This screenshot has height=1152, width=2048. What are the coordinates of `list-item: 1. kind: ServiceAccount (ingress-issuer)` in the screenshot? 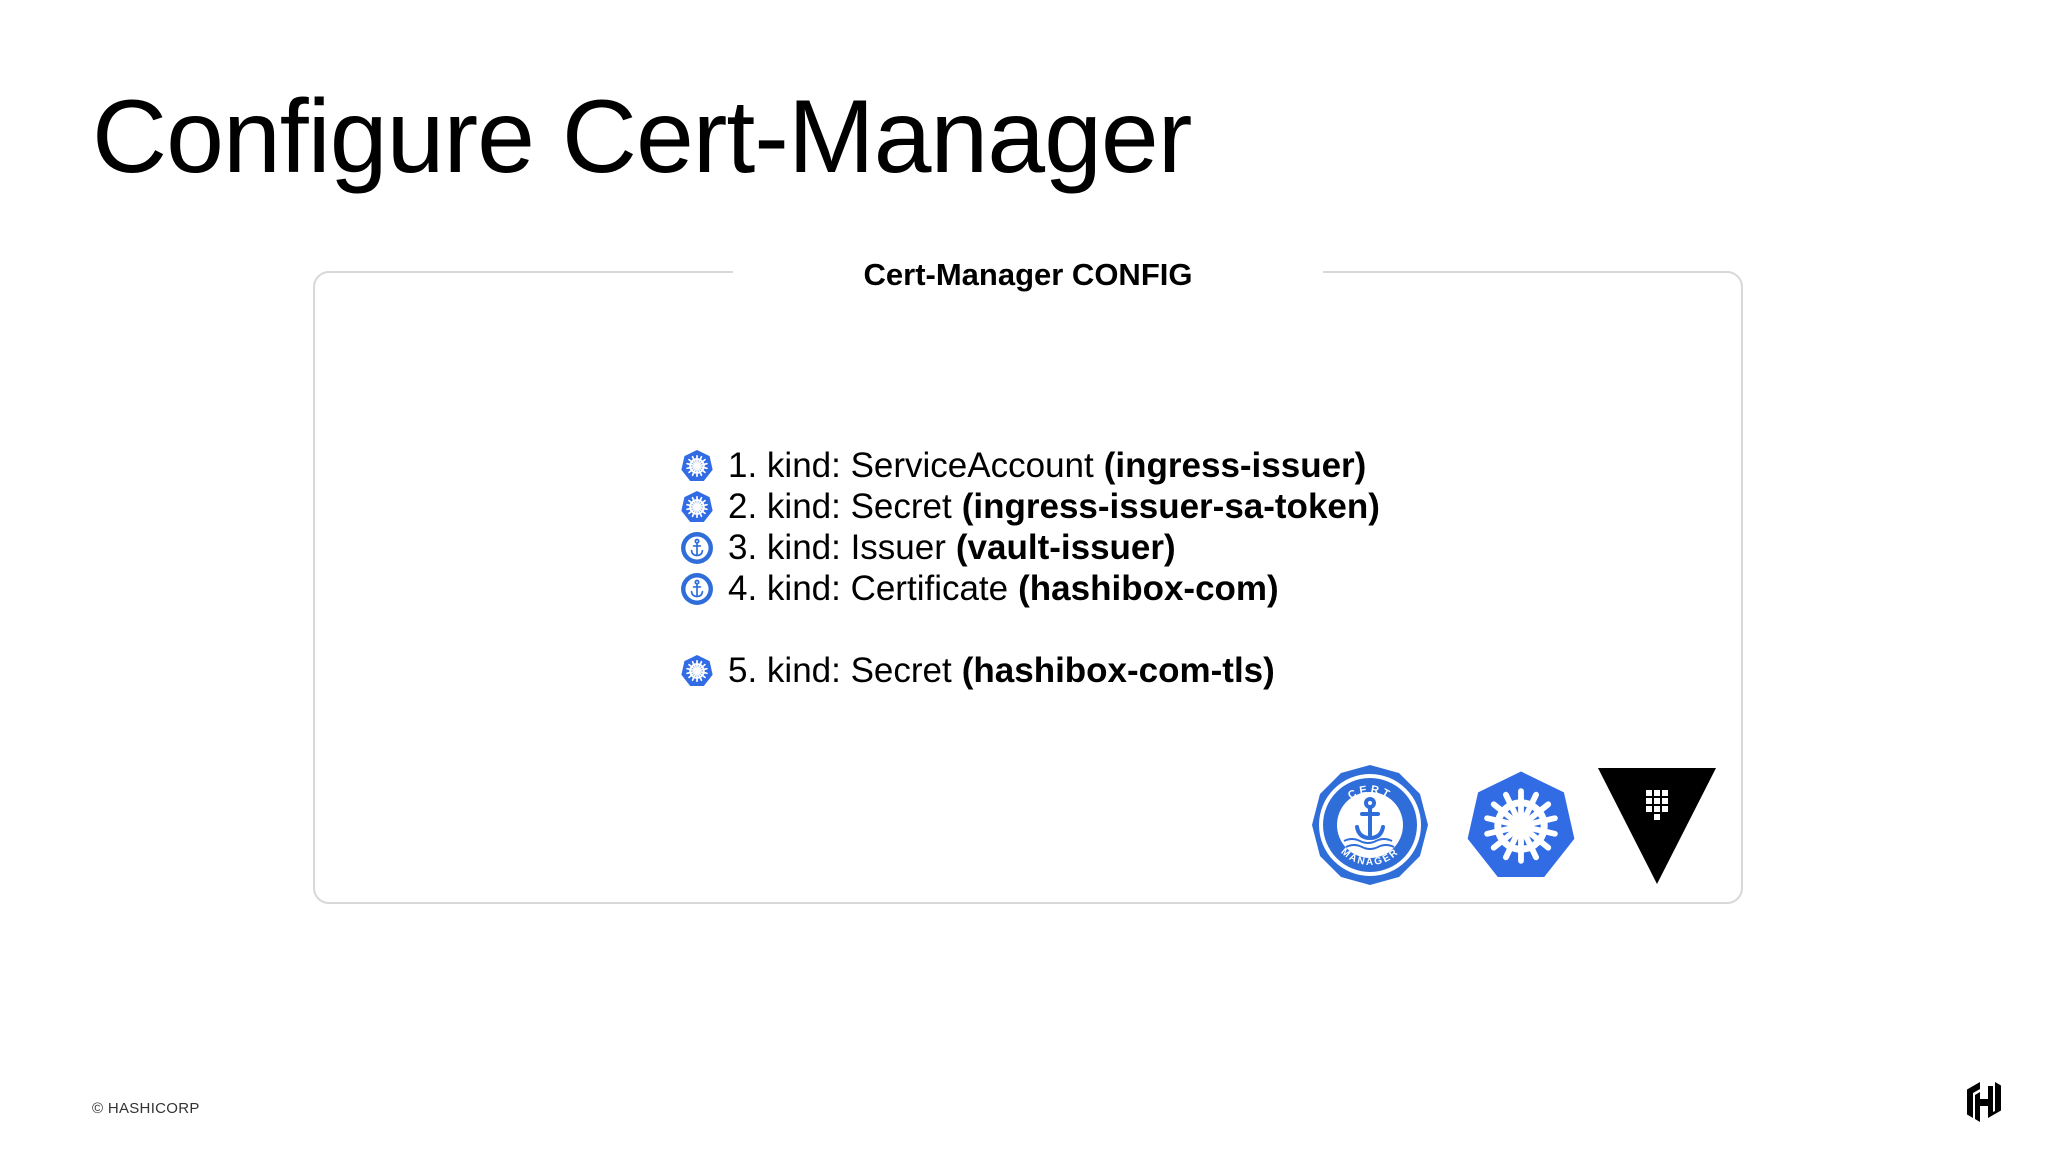 It's located at (1030, 465).